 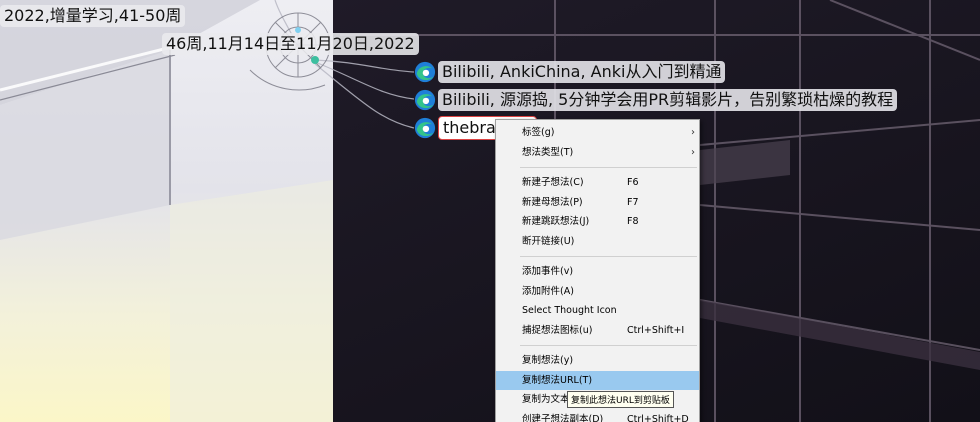 I want to click on menu-item-capture-icon: 捕捉想法图标(u) Ctrl+Shift+I, so click(x=597, y=331).